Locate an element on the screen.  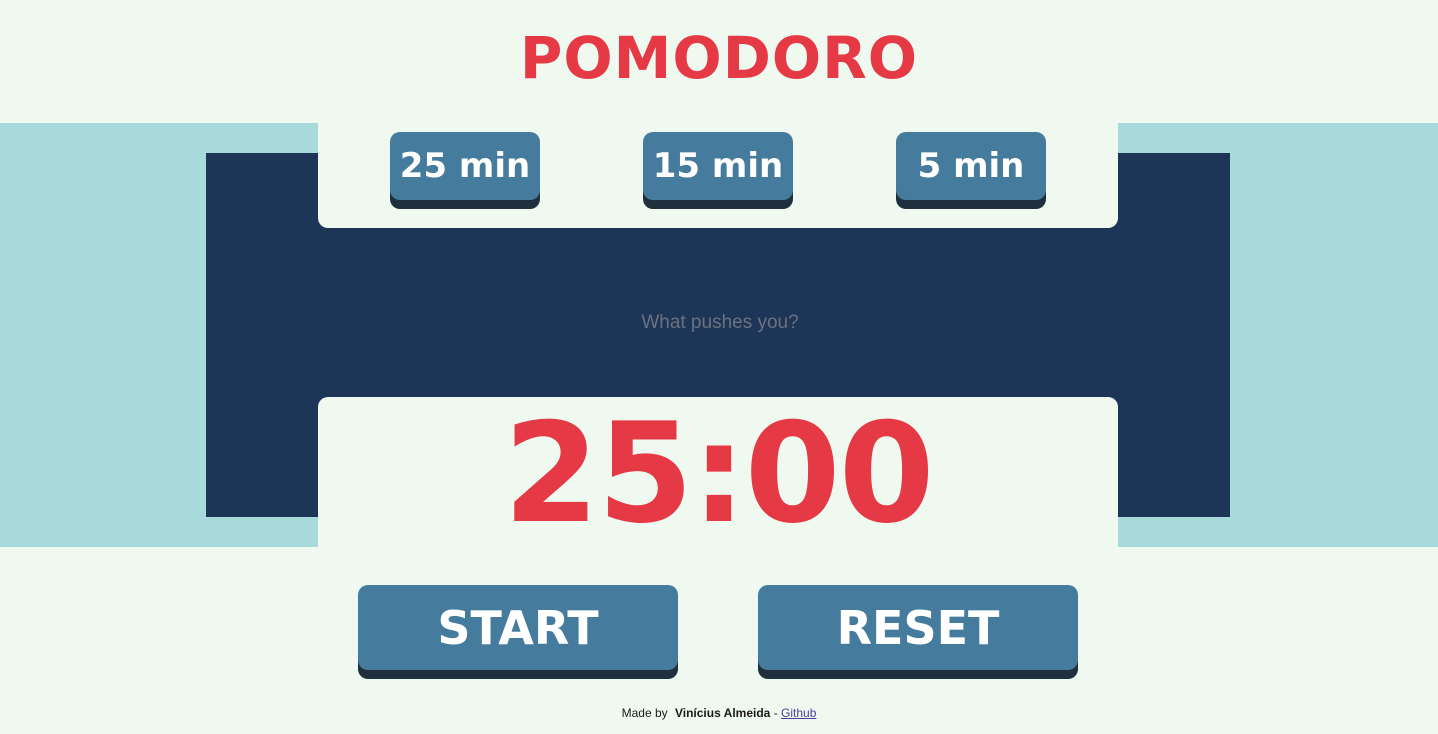
timer-display: 25:00 is located at coordinates (718, 473).